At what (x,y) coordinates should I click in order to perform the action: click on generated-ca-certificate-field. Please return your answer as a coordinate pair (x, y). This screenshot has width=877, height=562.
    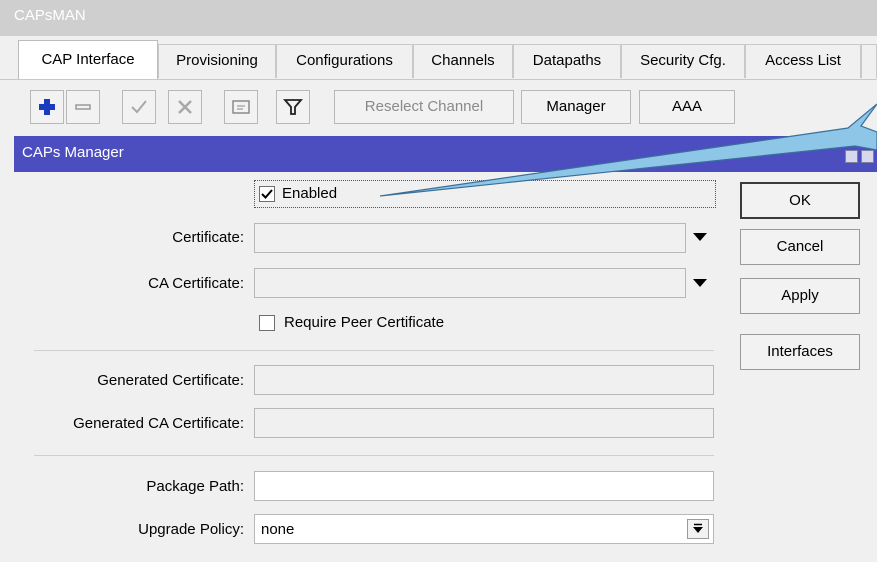
    Looking at the image, I should click on (484, 423).